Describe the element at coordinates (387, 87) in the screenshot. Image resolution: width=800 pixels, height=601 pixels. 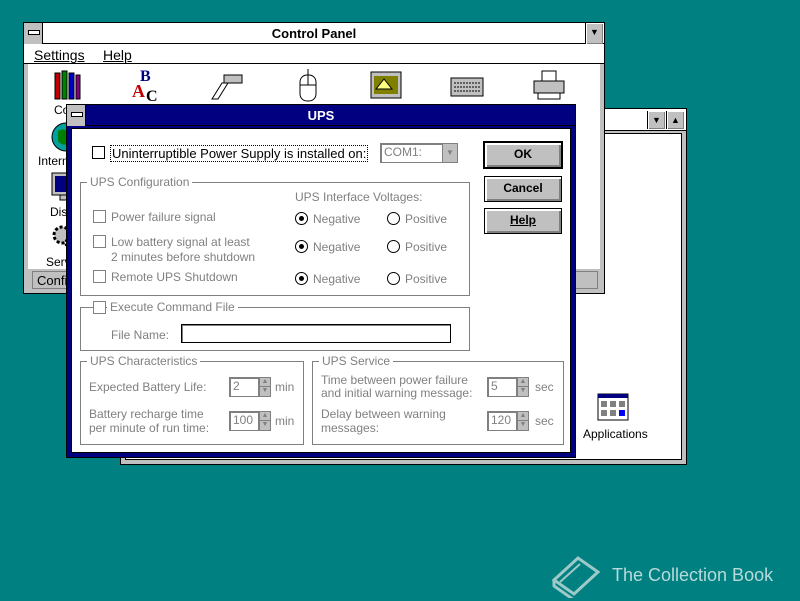
I see `desktop-icon` at that location.